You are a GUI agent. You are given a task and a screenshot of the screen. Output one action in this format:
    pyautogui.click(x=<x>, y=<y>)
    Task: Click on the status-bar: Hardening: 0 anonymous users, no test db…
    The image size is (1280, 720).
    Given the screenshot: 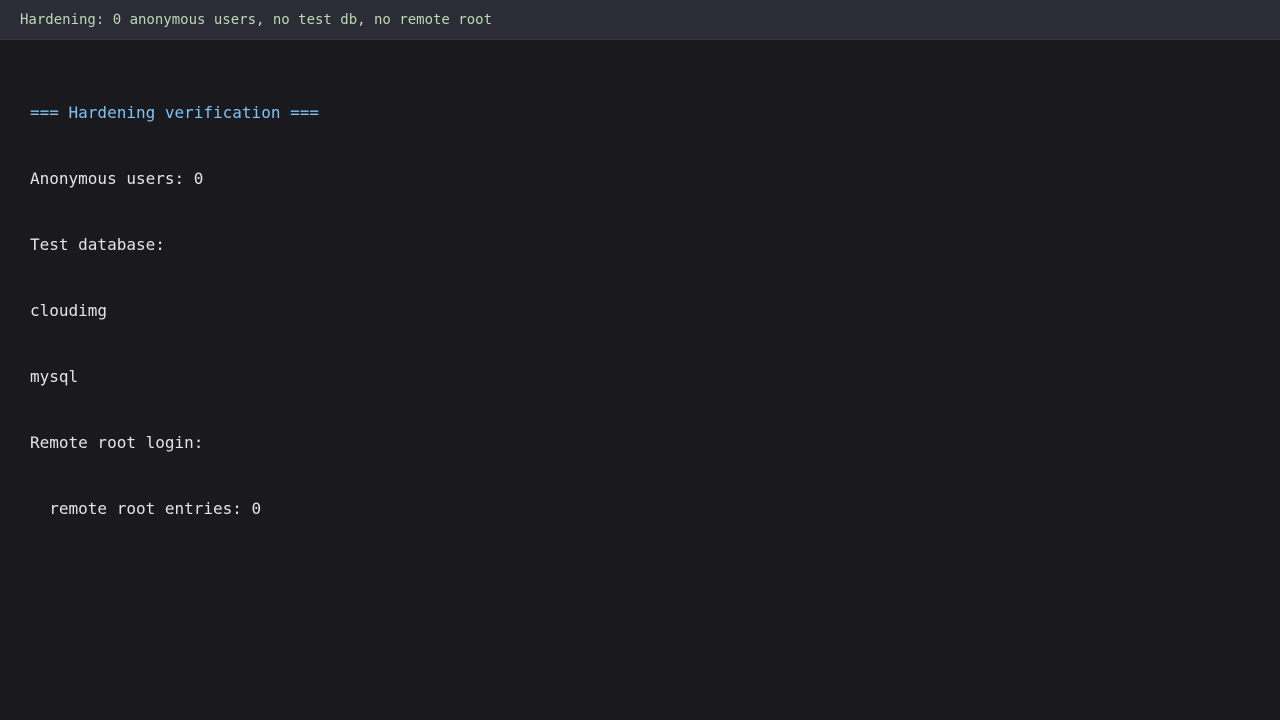 What is the action you would take?
    pyautogui.click(x=640, y=20)
    